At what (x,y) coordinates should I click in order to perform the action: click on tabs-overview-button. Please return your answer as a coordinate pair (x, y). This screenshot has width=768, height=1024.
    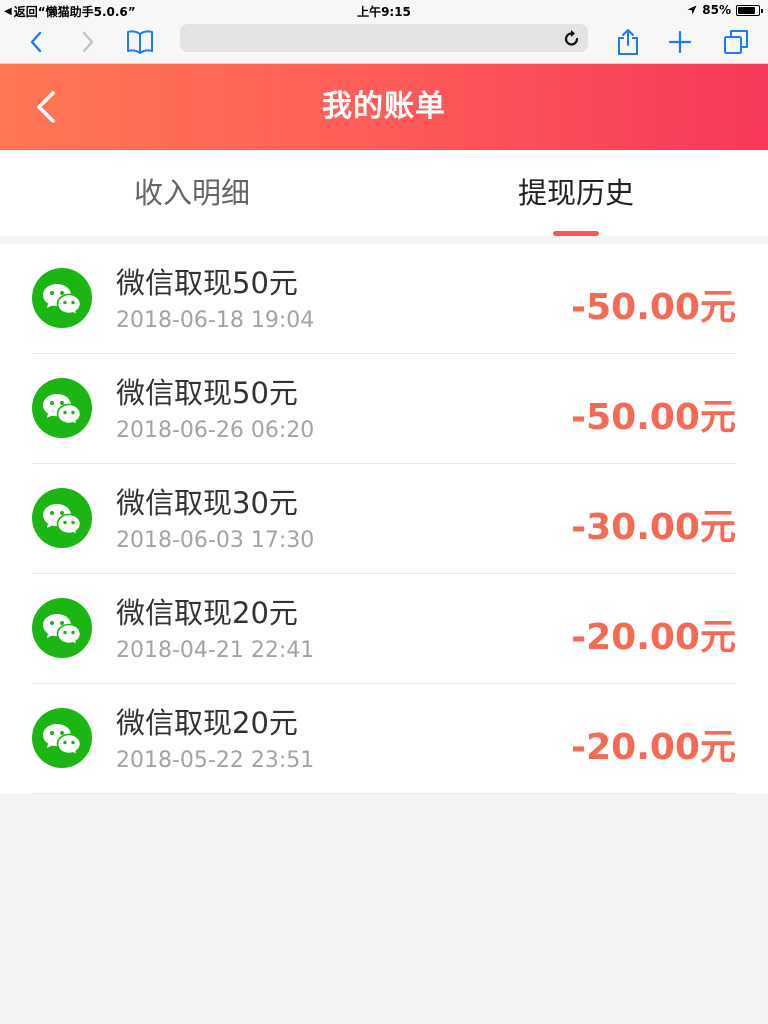
    Looking at the image, I should click on (736, 42).